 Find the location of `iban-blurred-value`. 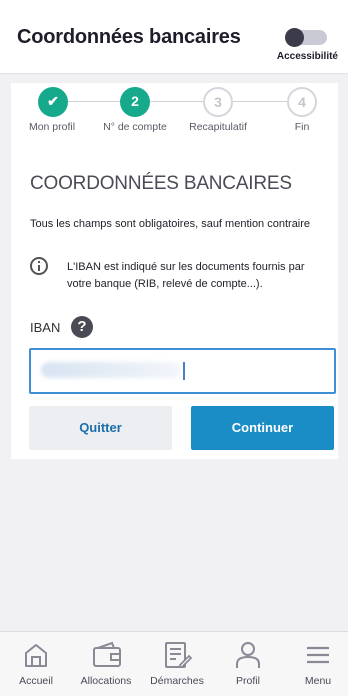

iban-blurred-value is located at coordinates (111, 370).